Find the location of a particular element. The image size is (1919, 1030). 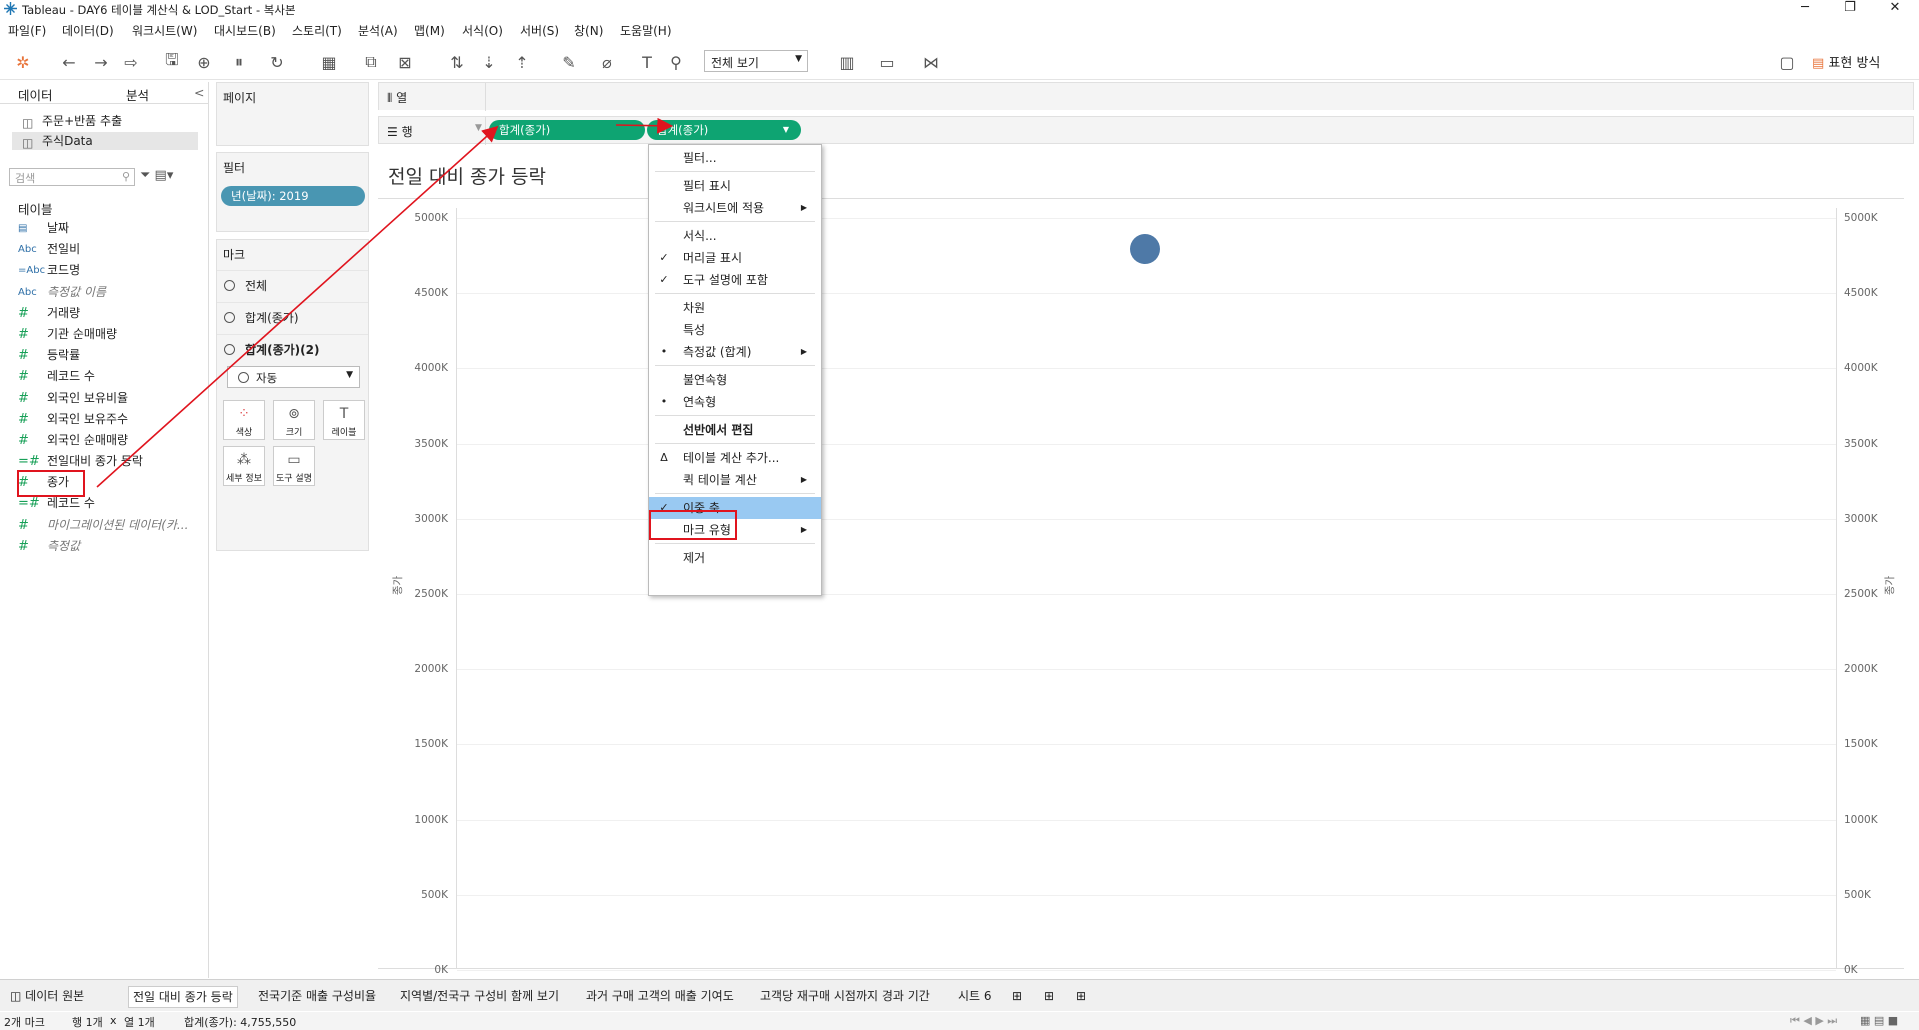

menu-analysis: 분석(A) is located at coordinates (378, 30).